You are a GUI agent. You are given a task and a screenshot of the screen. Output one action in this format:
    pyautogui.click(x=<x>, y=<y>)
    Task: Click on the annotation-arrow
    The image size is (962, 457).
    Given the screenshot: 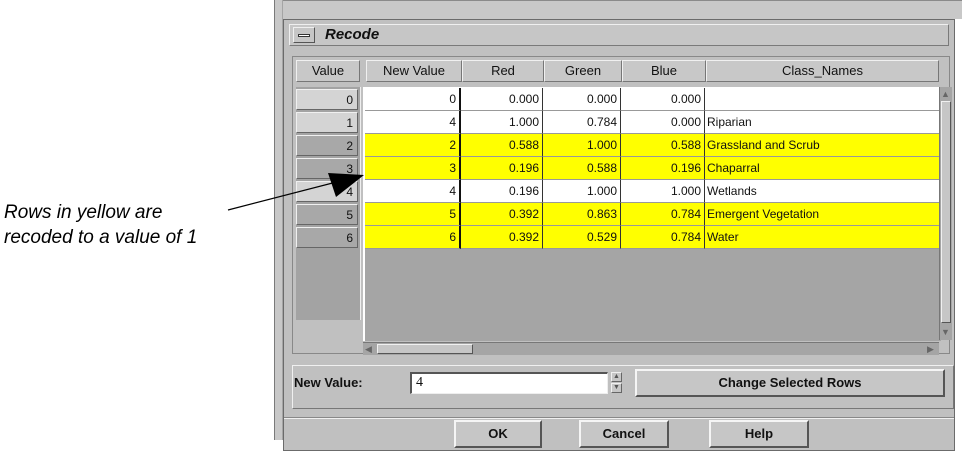 What is the action you would take?
    pyautogui.click(x=295, y=192)
    